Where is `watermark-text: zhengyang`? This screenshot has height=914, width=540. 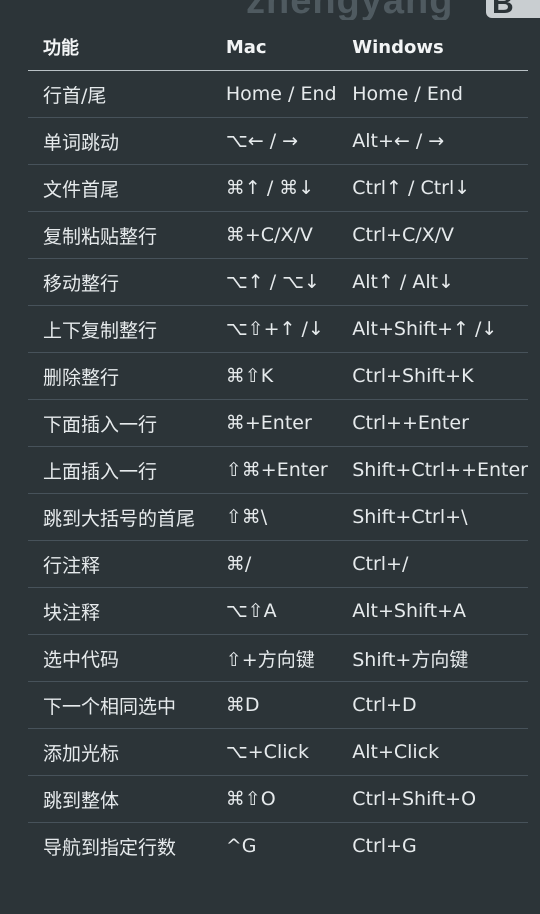 watermark-text: zhengyang is located at coordinates (349, 10).